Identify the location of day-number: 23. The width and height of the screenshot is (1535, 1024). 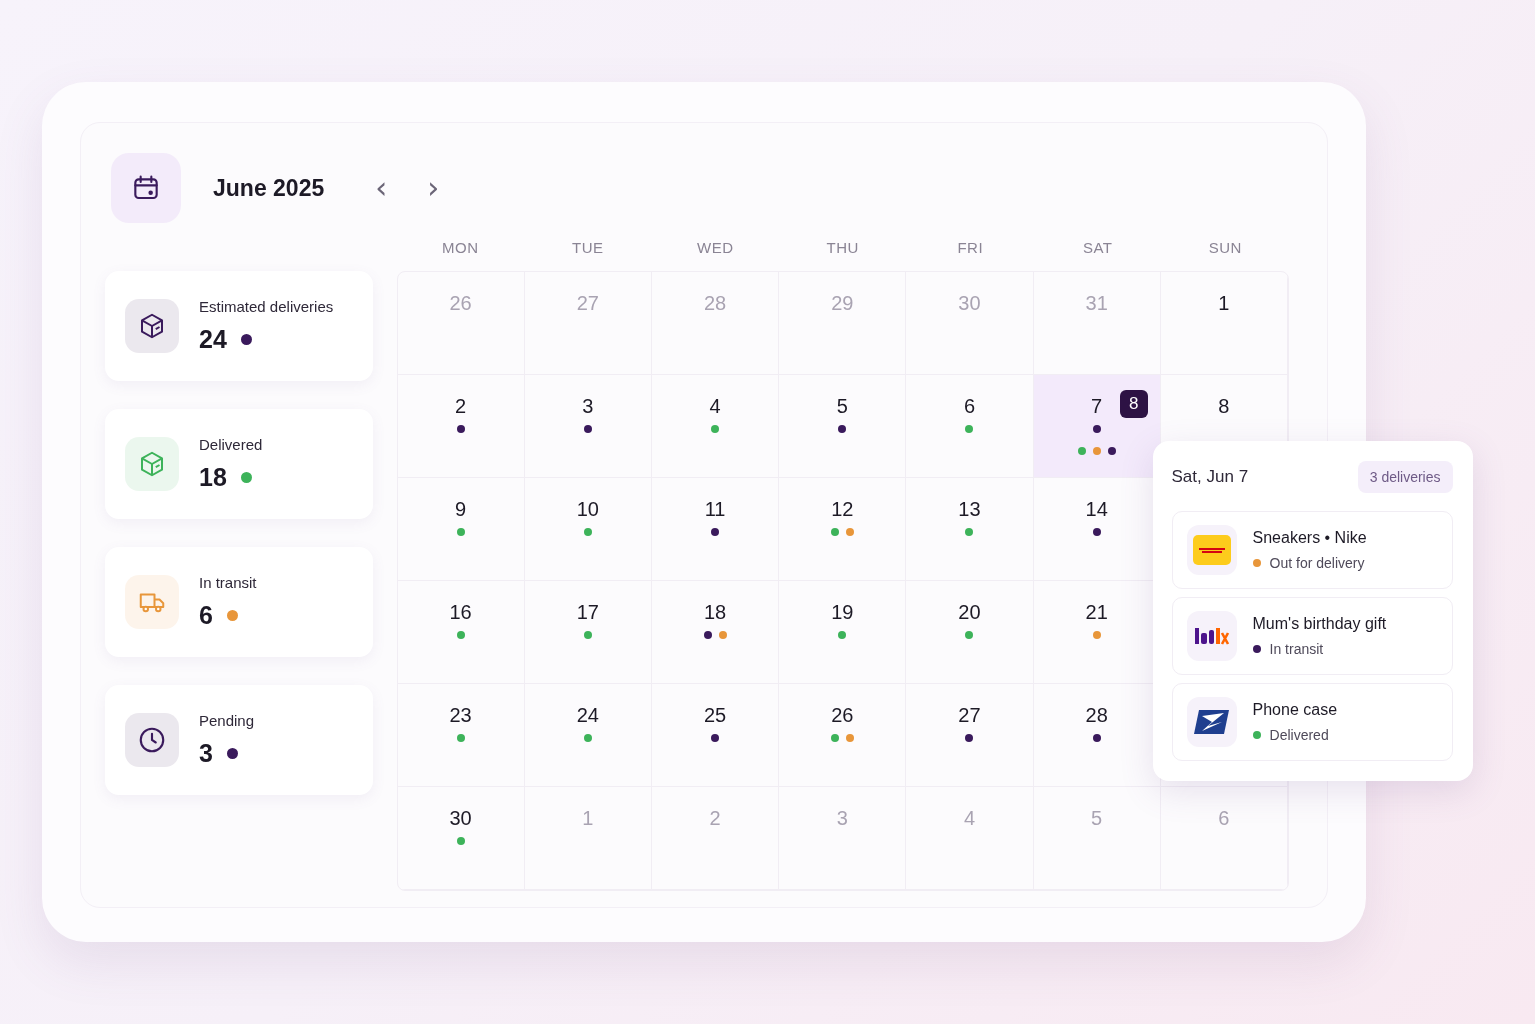
(460, 715).